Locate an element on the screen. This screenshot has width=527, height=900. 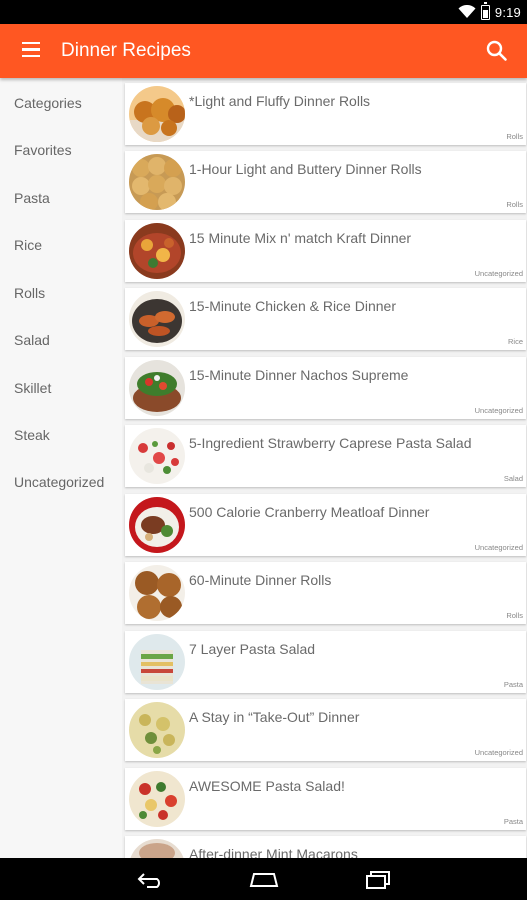
sidebar-item-skillet: Skillet is located at coordinates (32, 388).